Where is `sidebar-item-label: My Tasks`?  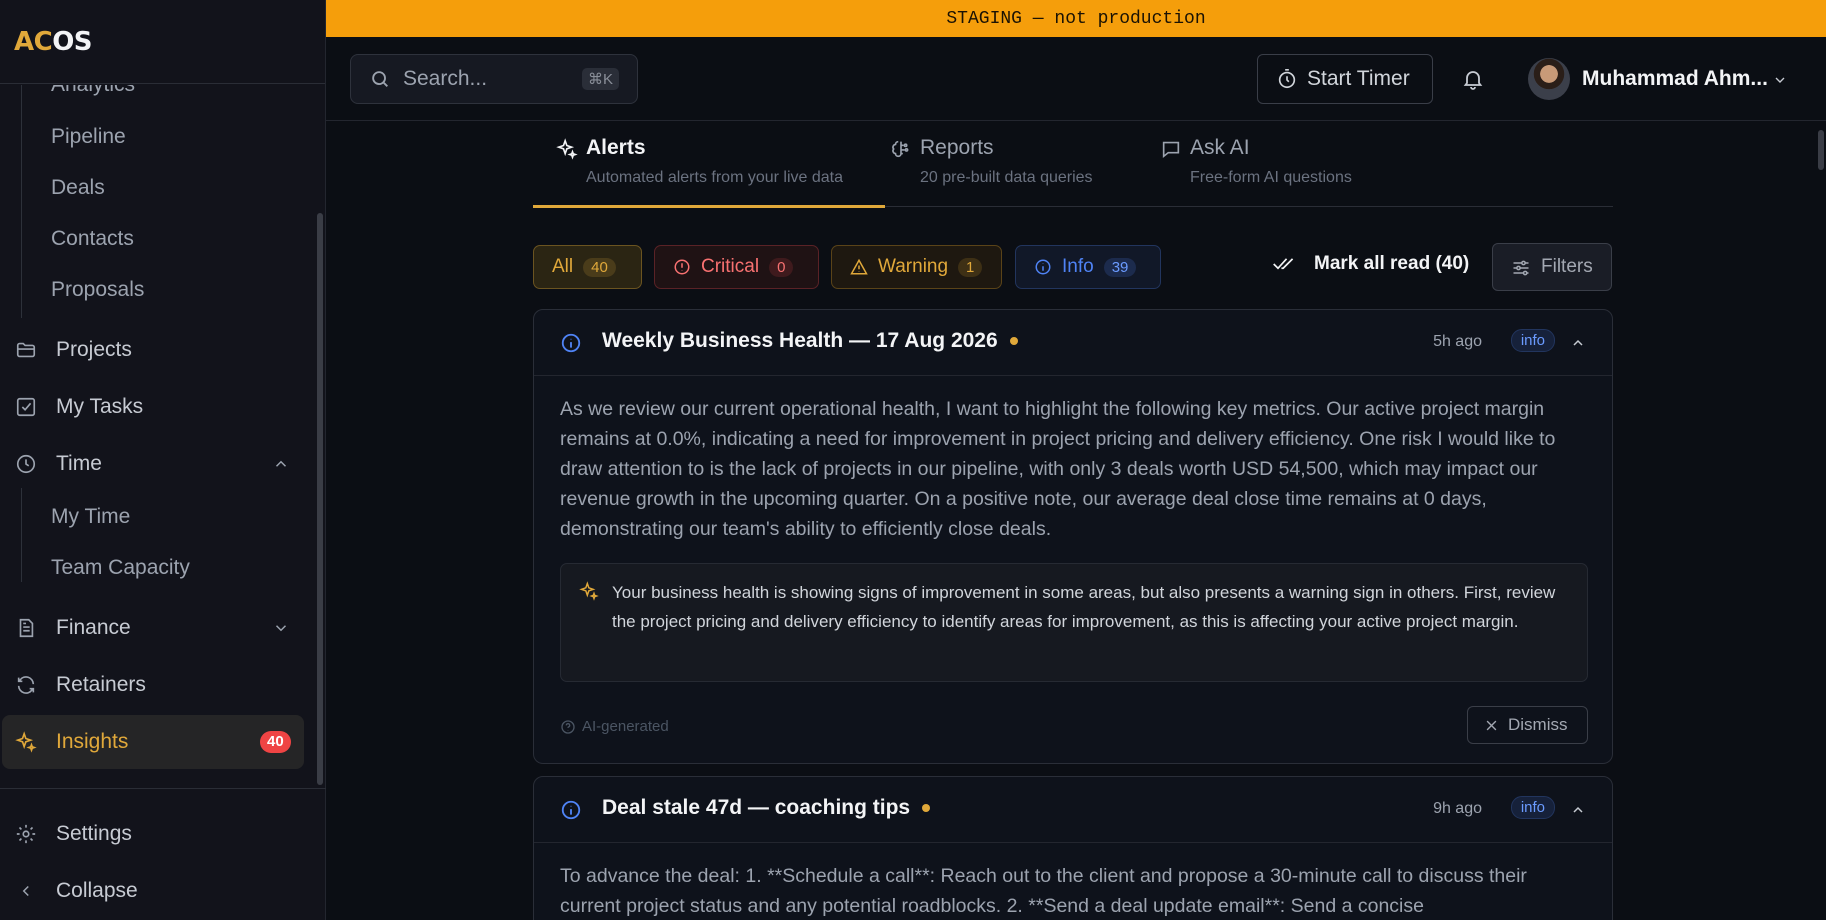 sidebar-item-label: My Tasks is located at coordinates (100, 406).